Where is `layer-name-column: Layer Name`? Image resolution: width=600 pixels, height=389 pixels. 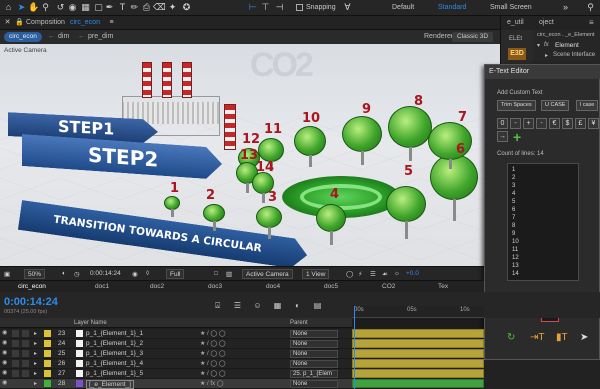 layer-name-column: Layer Name is located at coordinates (90, 323).